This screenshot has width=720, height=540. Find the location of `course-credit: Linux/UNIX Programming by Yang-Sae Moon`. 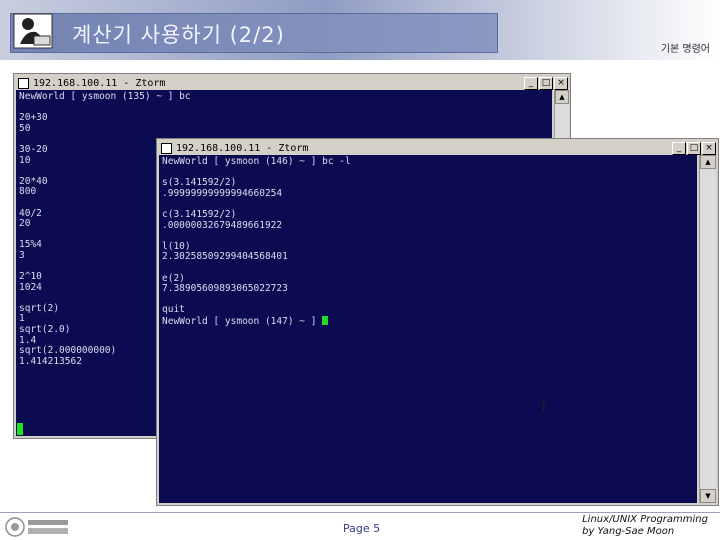

course-credit: Linux/UNIX Programming by Yang-Sae Moon is located at coordinates (645, 526).